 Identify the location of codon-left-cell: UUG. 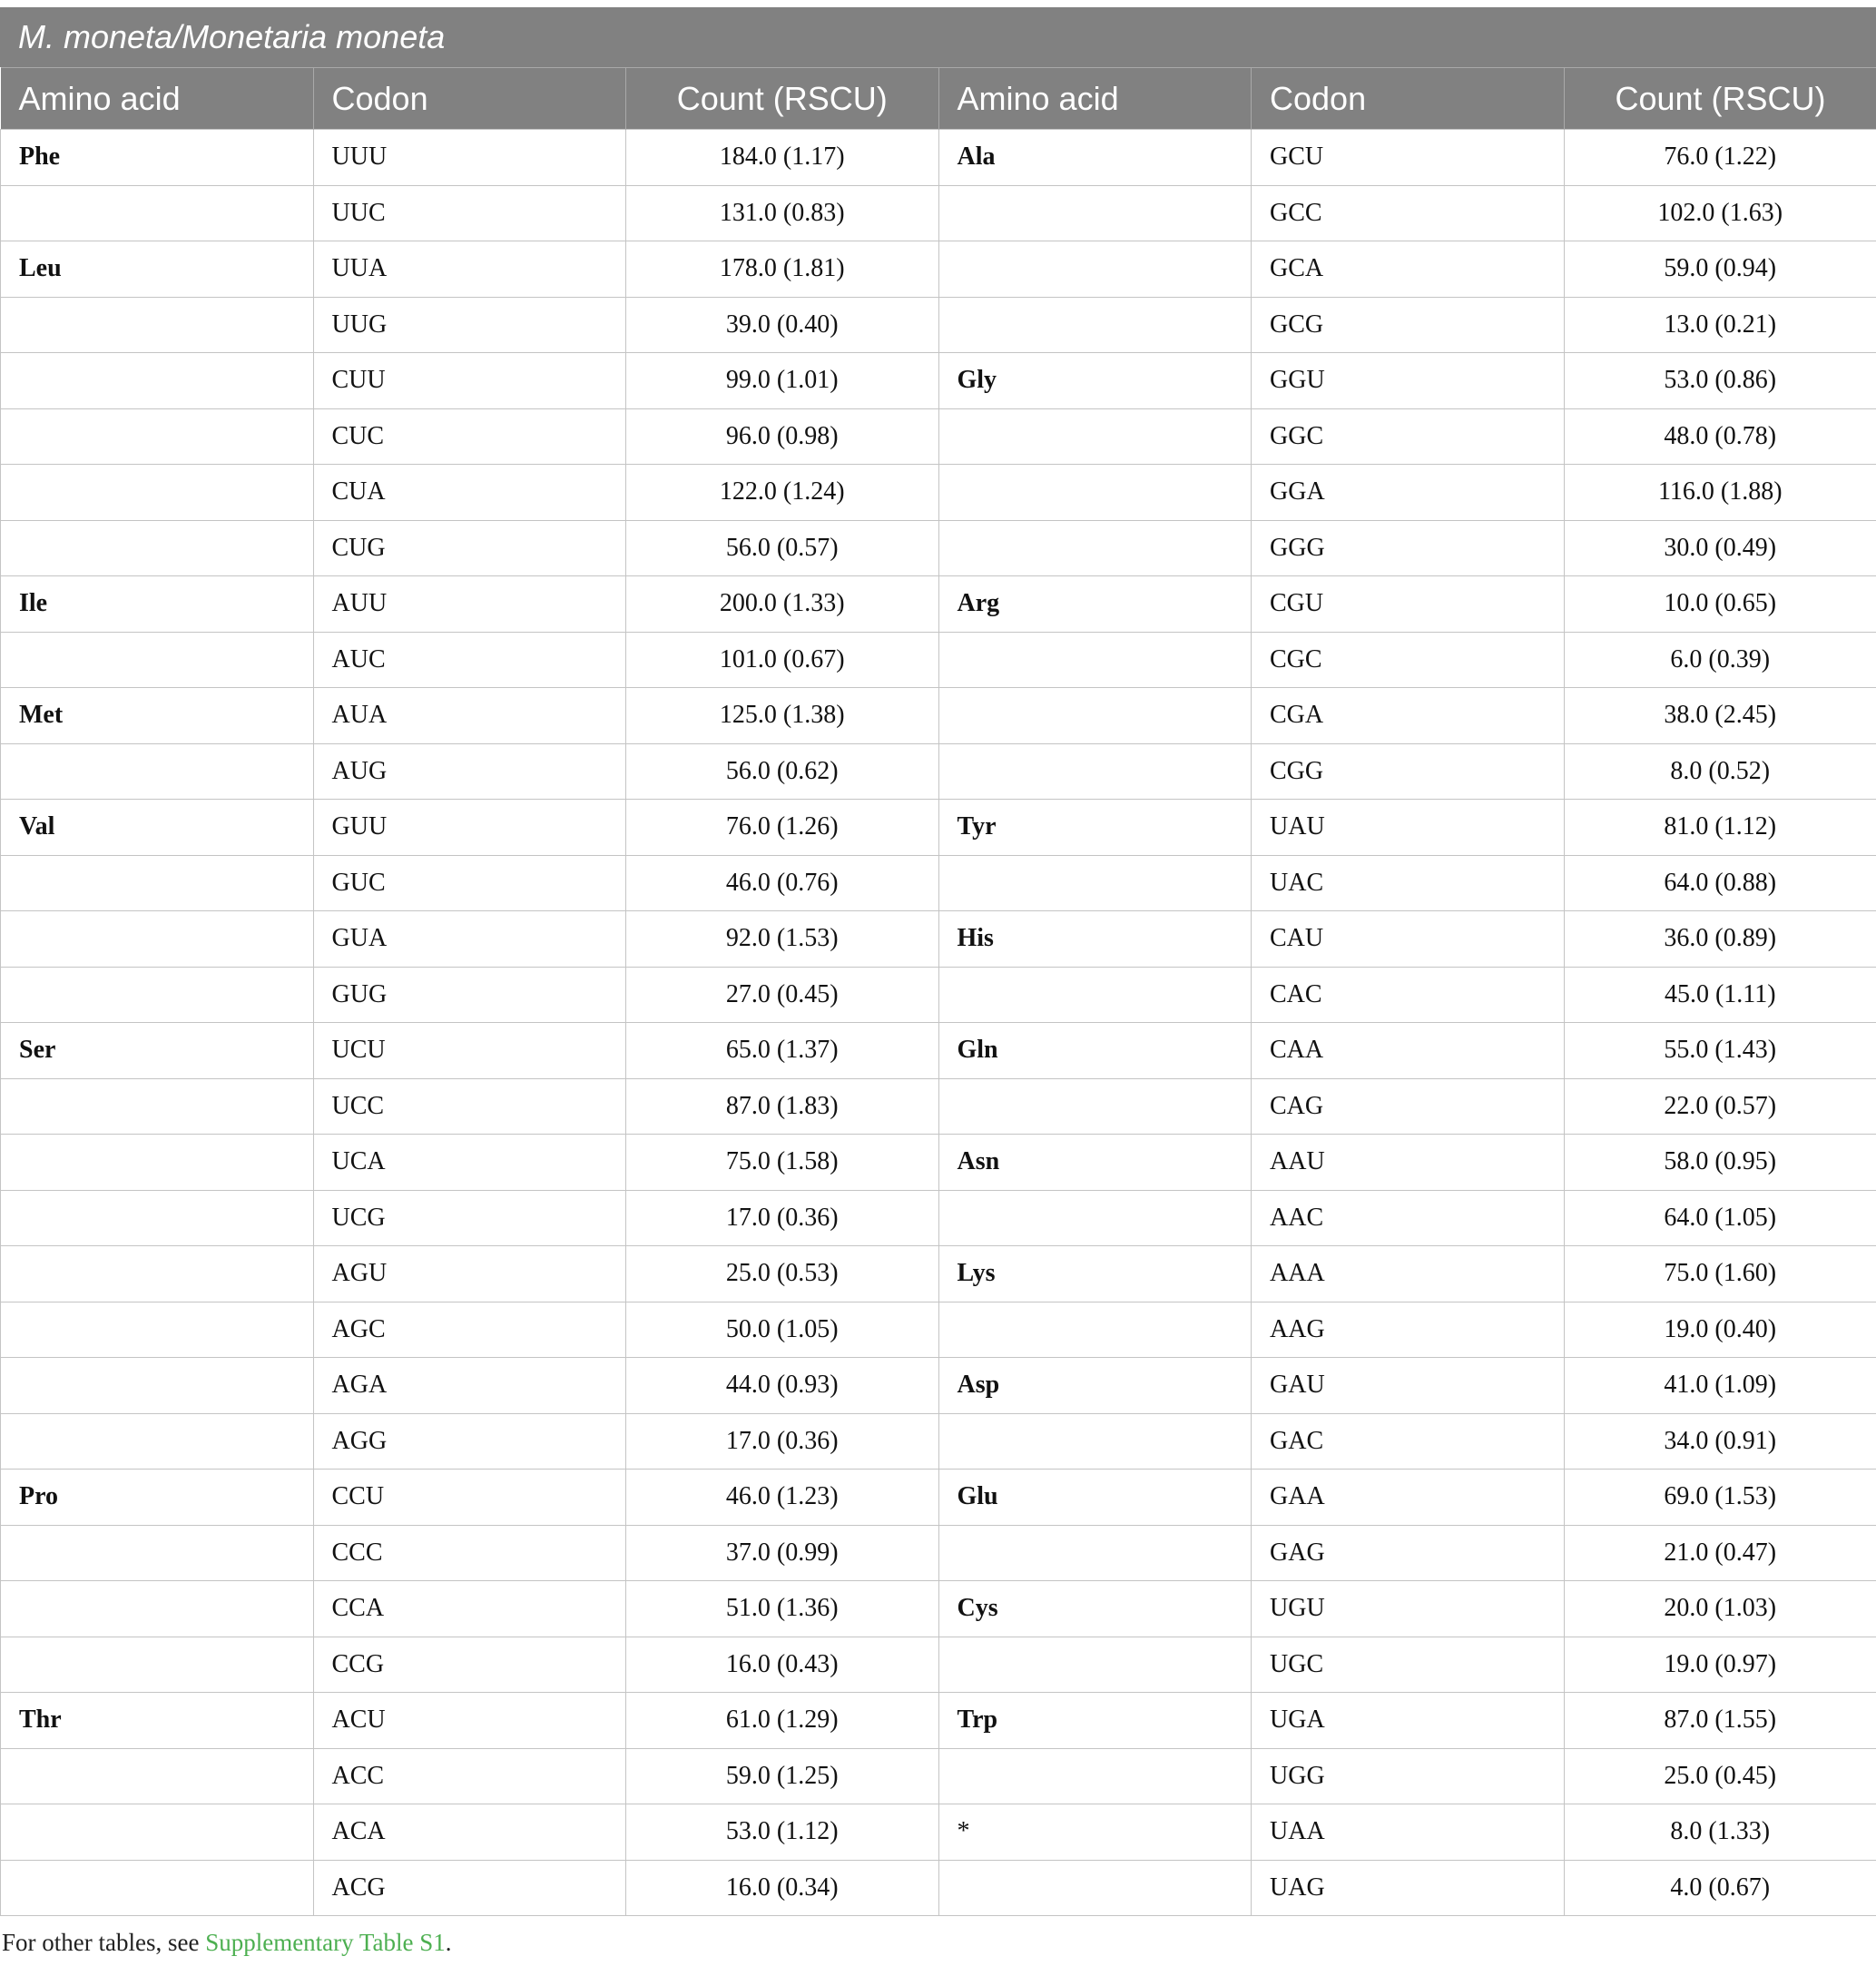
(469, 324).